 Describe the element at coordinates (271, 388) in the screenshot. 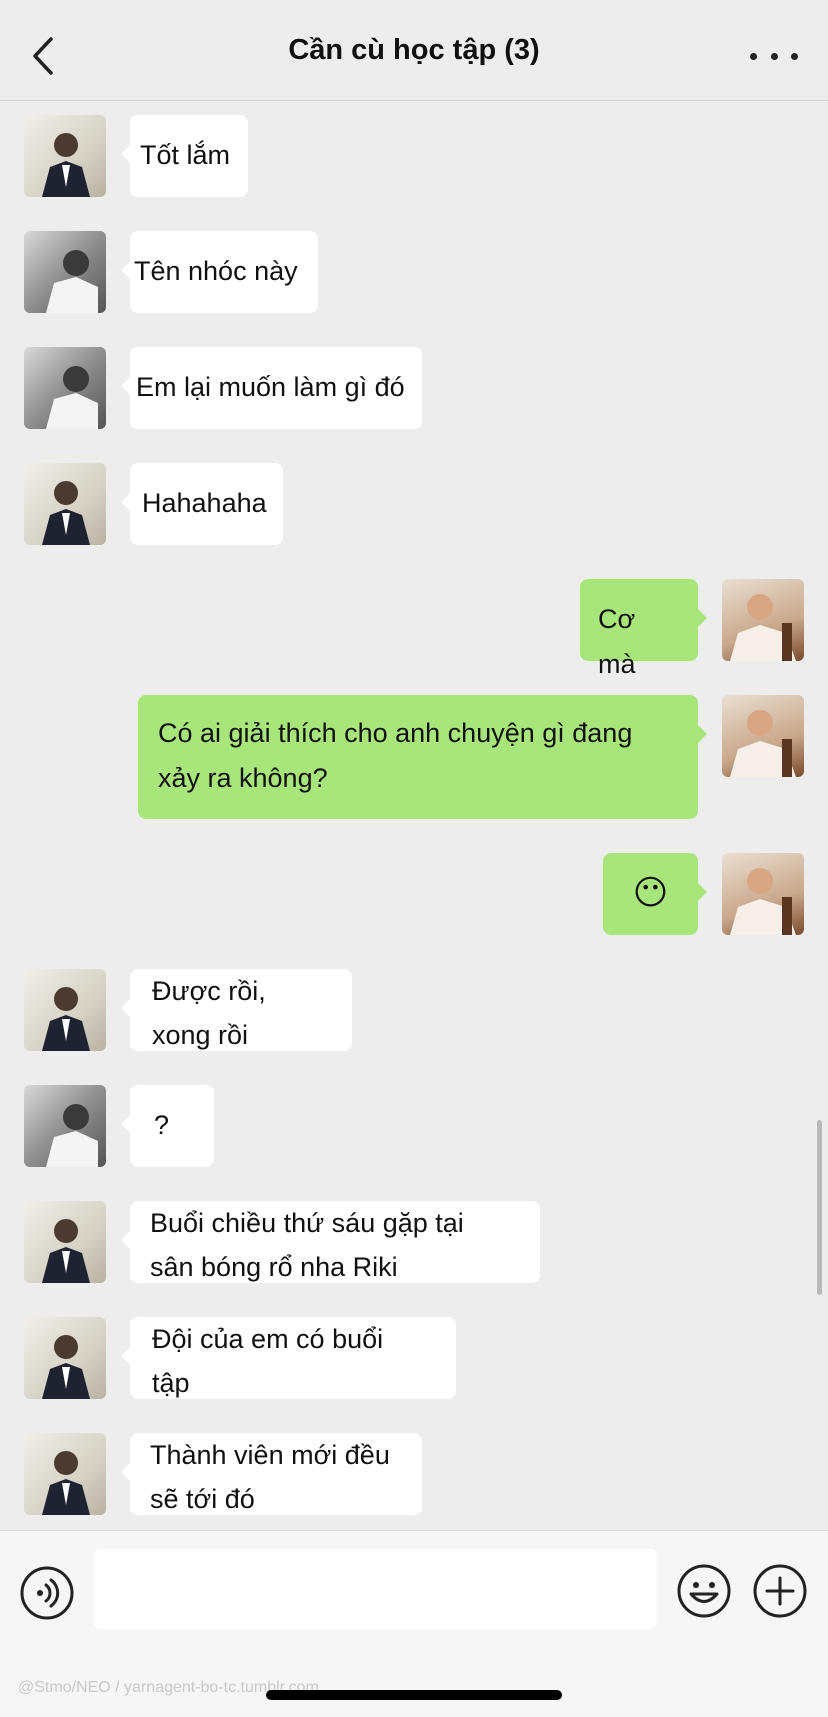

I see `message-bubble: Em lại muốn làm gì đó` at that location.